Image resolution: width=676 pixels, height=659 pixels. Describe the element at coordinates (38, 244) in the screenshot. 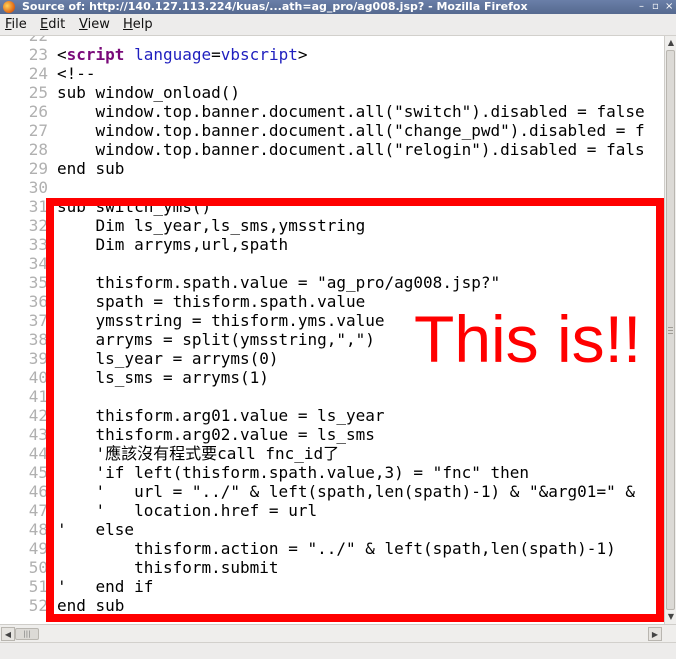

I see `line-number: 33` at that location.